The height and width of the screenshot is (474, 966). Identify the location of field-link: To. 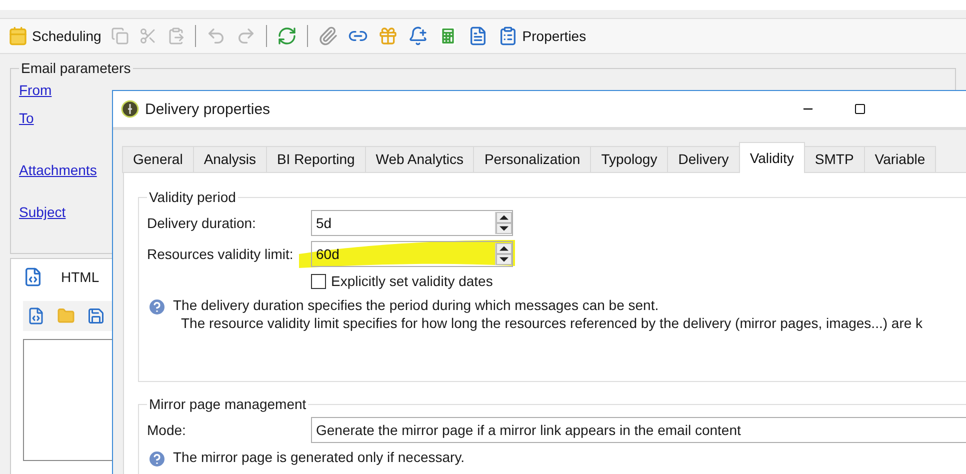
(26, 118).